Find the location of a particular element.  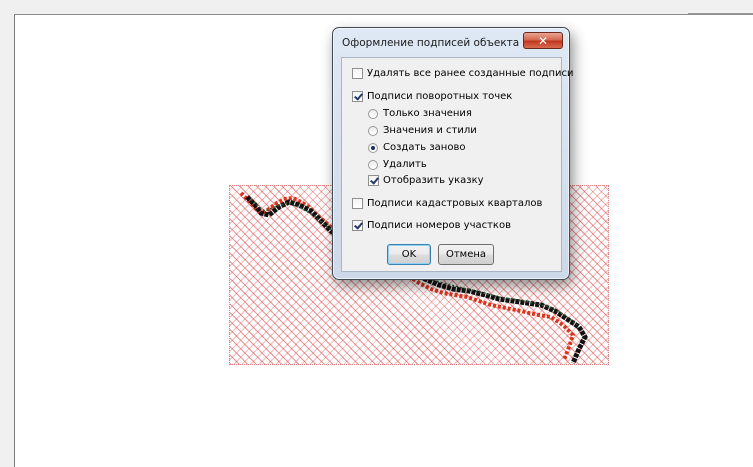

parcel-numbers-labels-label: Подписи номеров участков is located at coordinates (439, 225).